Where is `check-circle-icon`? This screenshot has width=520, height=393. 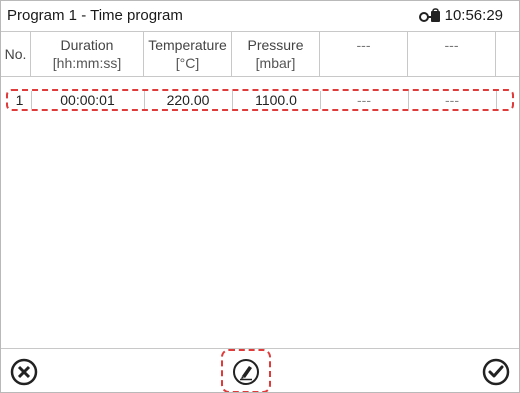
check-circle-icon is located at coordinates (496, 372).